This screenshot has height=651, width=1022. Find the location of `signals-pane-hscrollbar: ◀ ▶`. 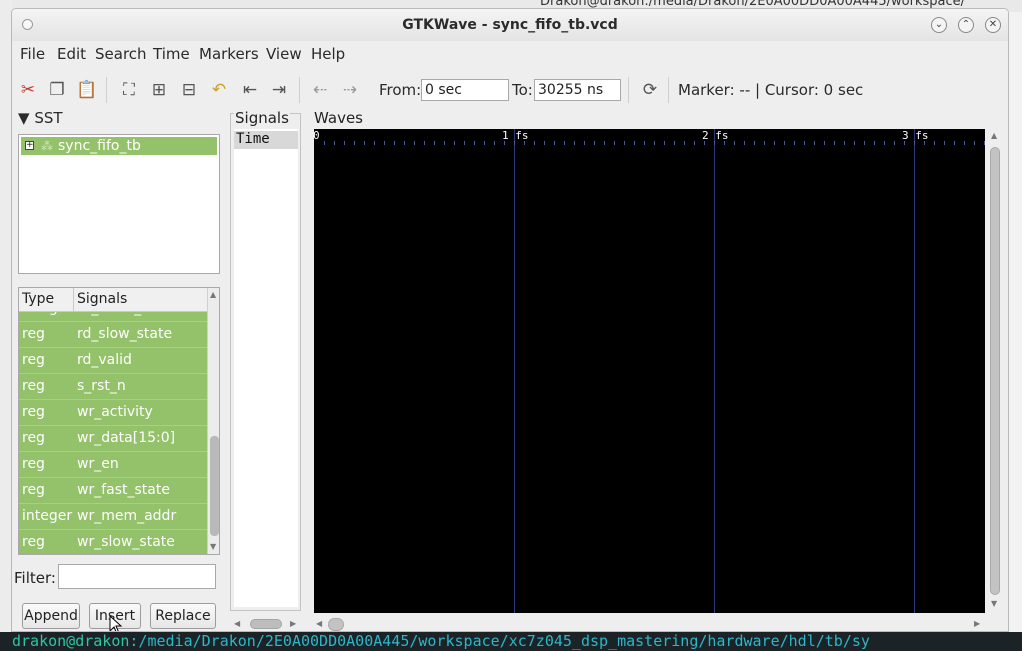

signals-pane-hscrollbar: ◀ ▶ is located at coordinates (266, 624).